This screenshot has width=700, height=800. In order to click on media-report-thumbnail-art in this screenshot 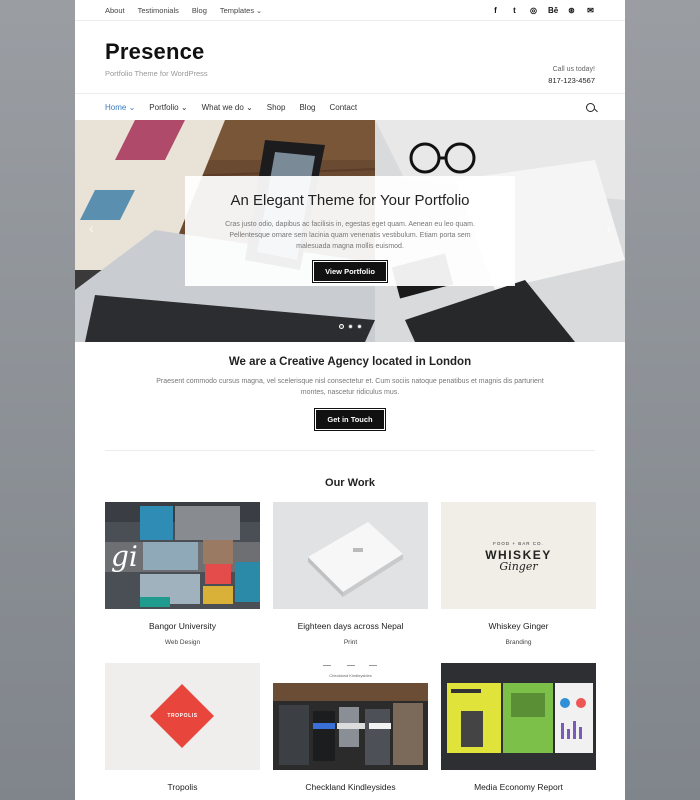, I will do `click(518, 716)`.